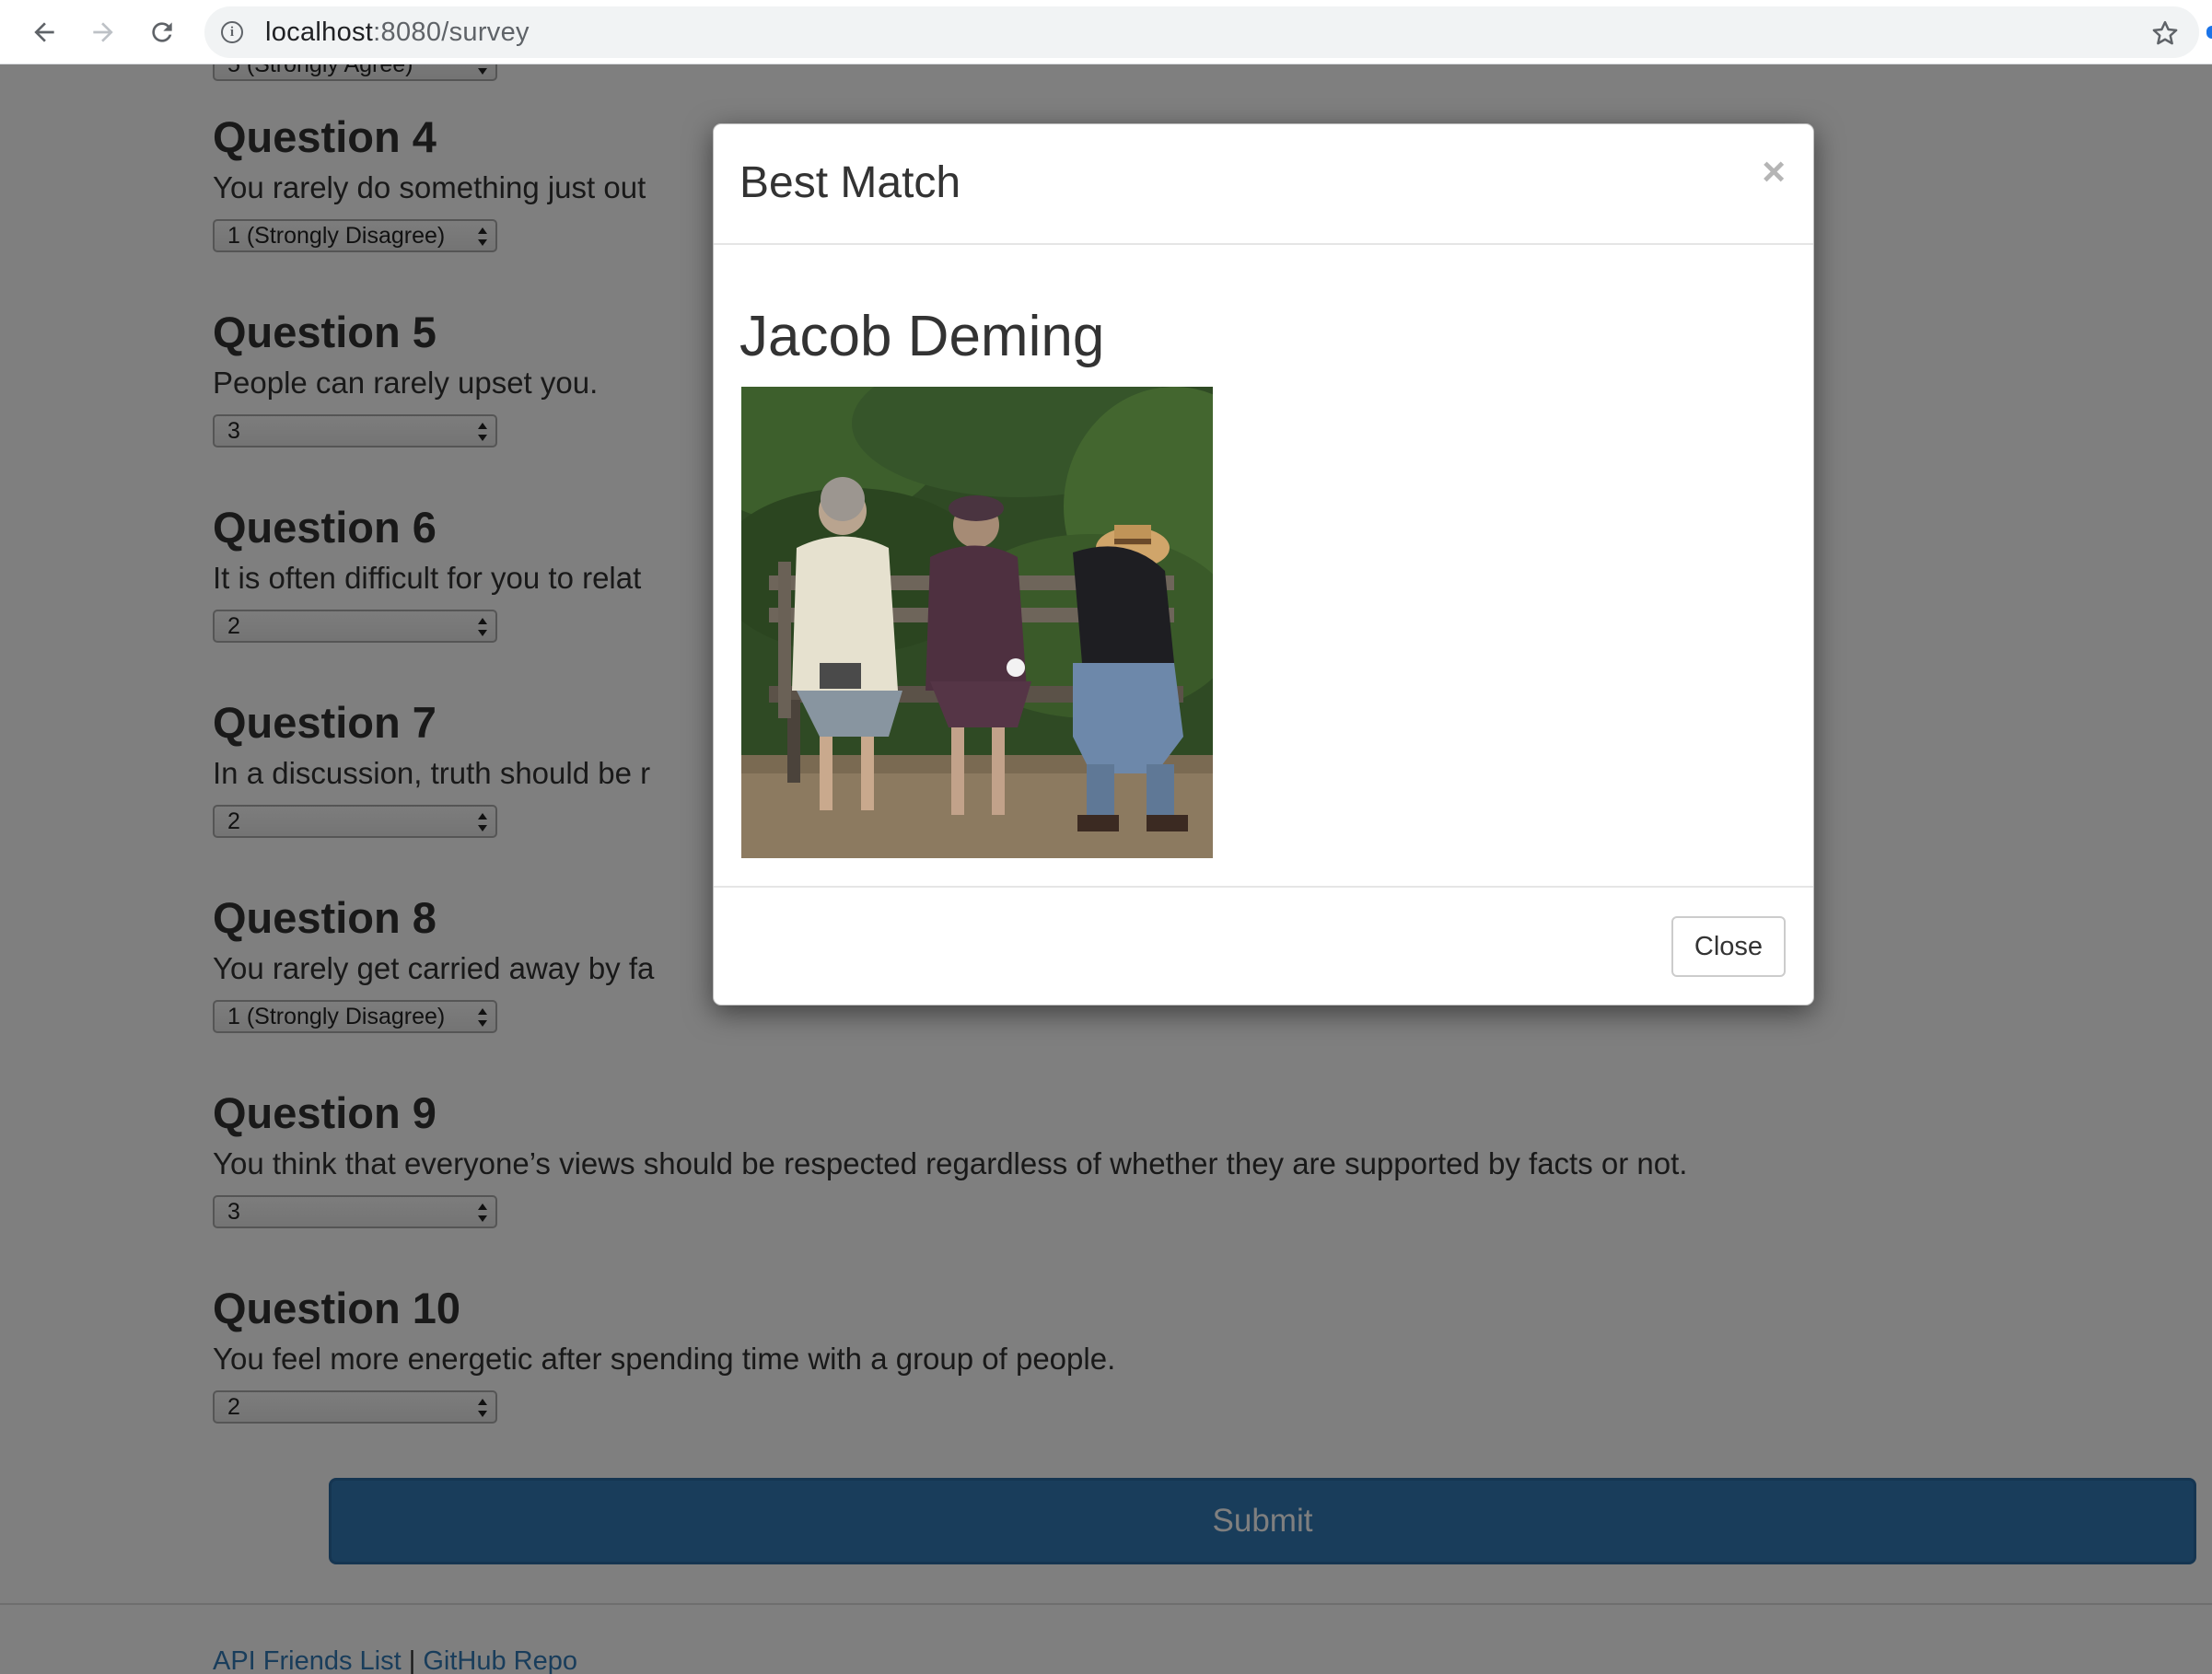 The width and height of the screenshot is (2212, 1674). I want to click on extension-icon, so click(2209, 32).